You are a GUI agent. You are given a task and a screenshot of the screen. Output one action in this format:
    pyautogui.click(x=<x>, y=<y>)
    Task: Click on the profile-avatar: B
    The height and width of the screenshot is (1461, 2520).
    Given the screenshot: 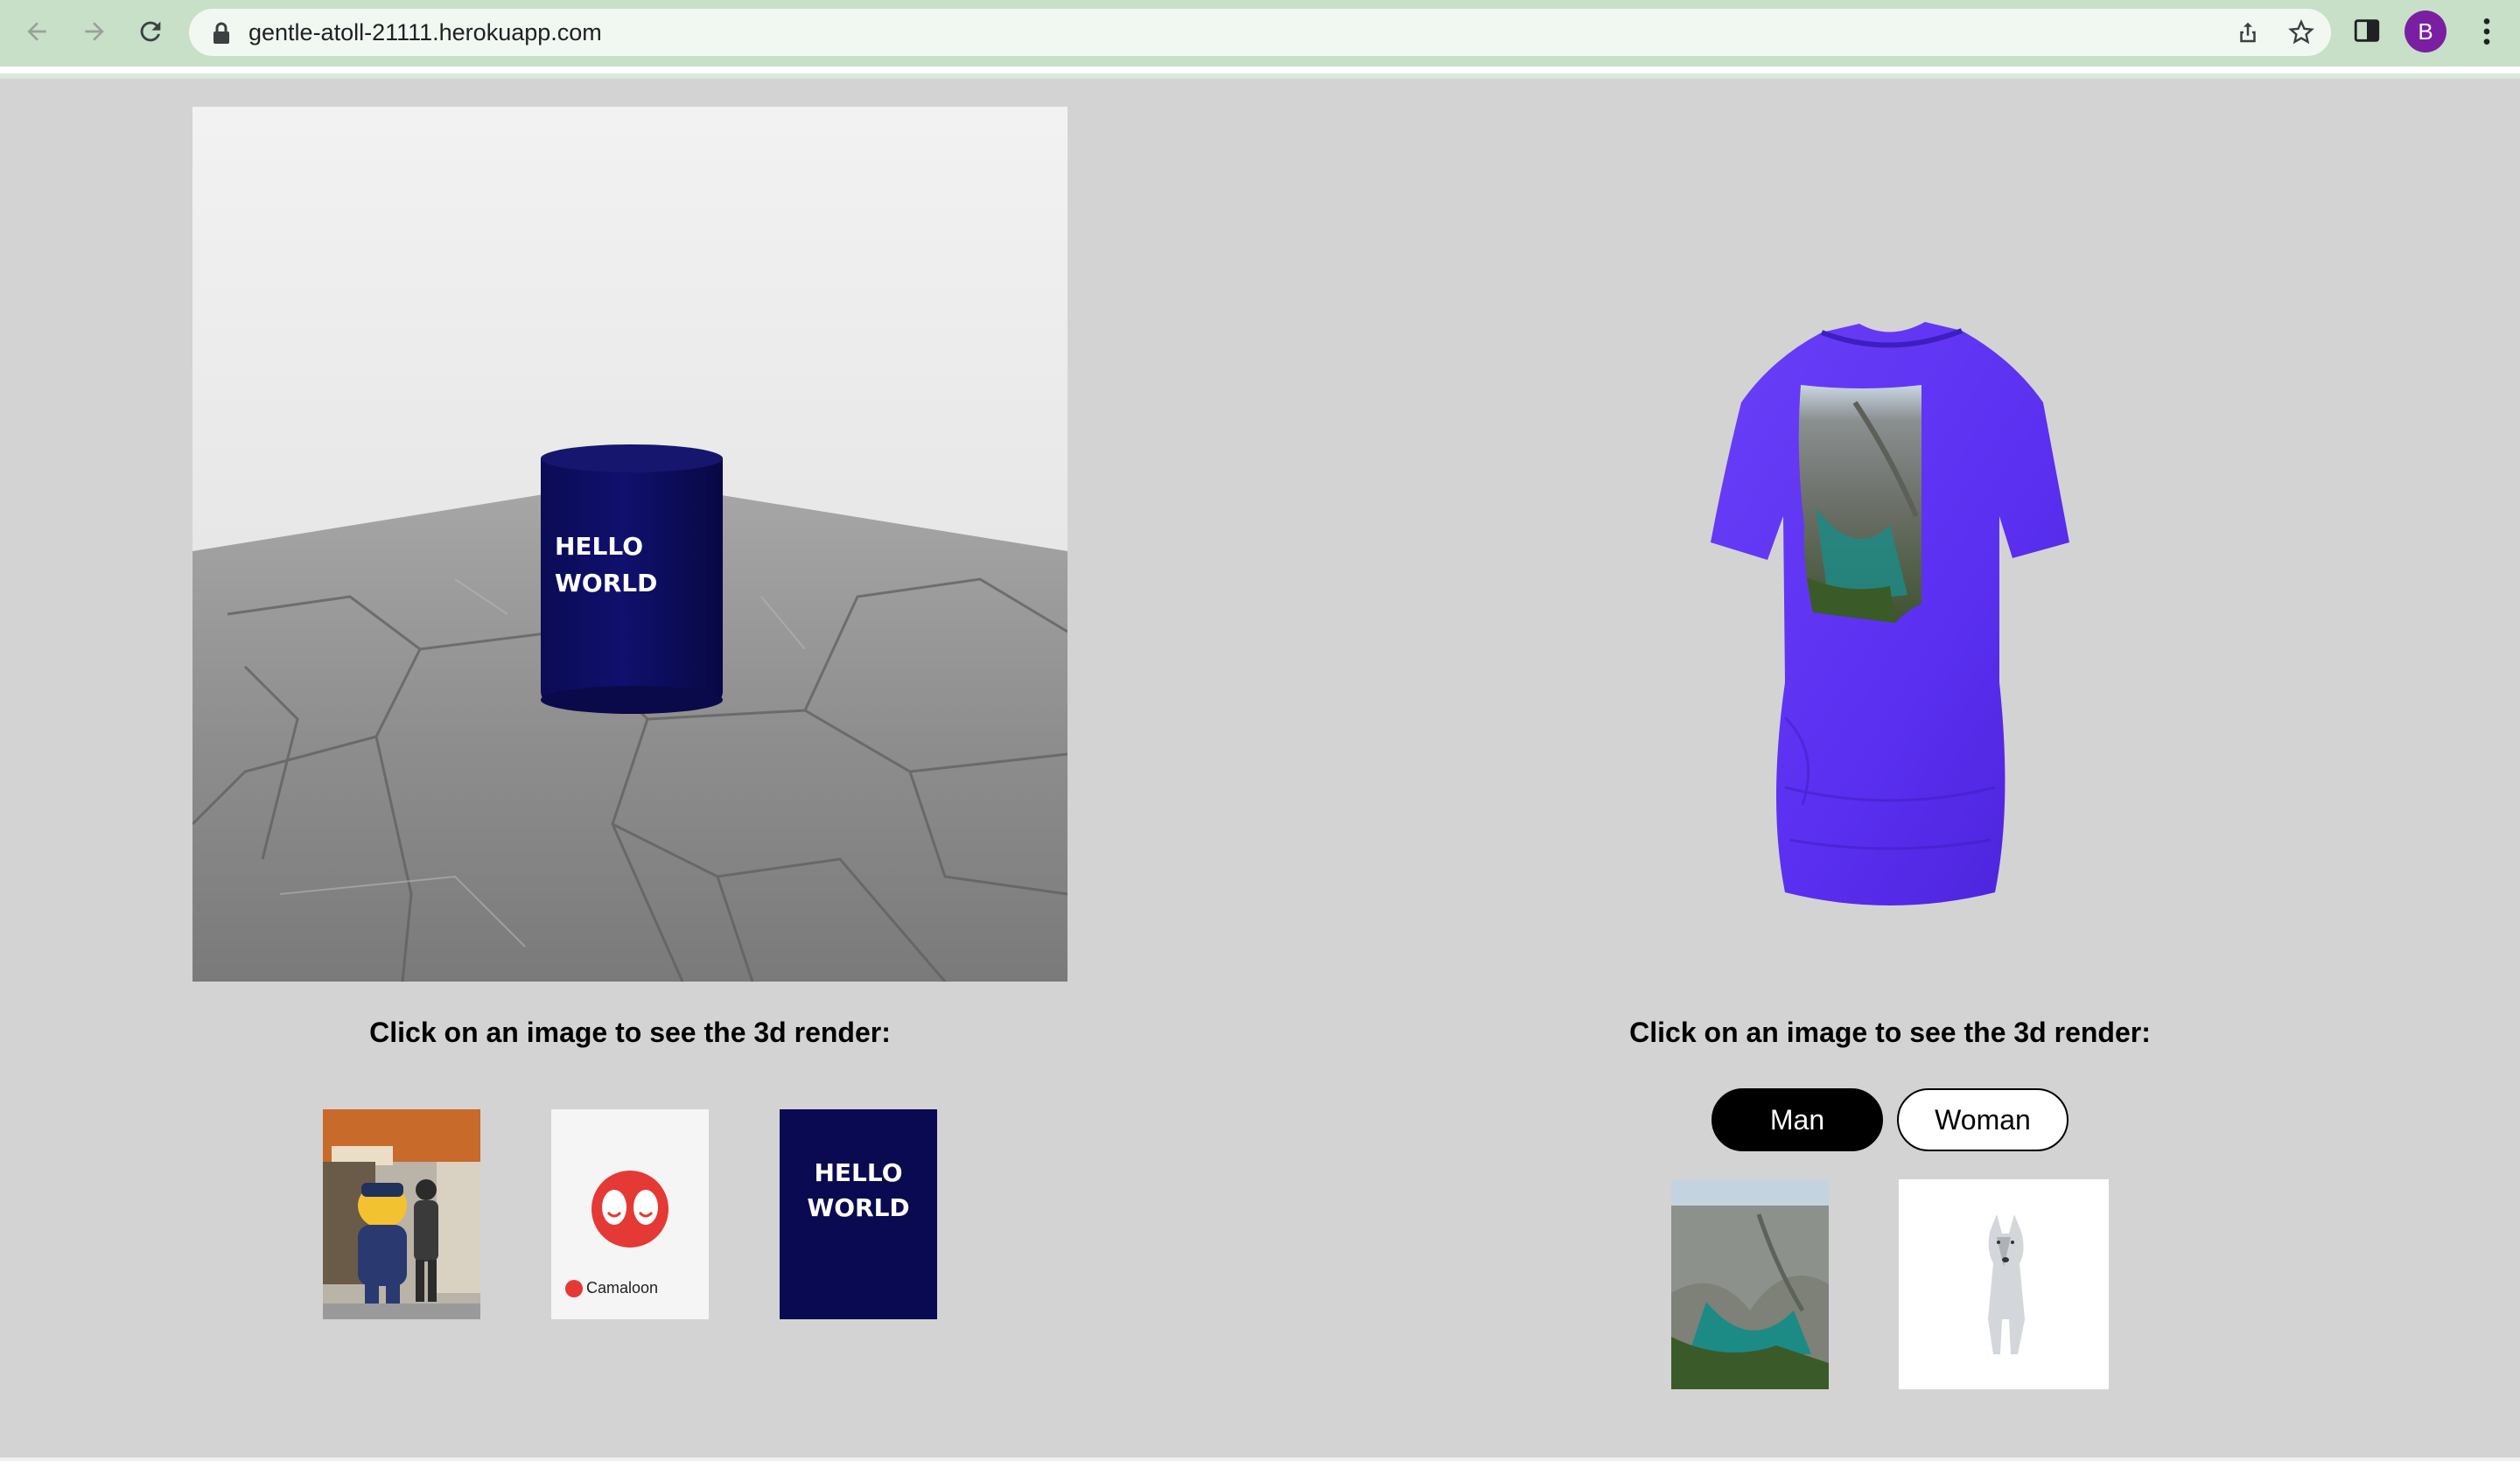 What is the action you would take?
    pyautogui.click(x=2425, y=31)
    